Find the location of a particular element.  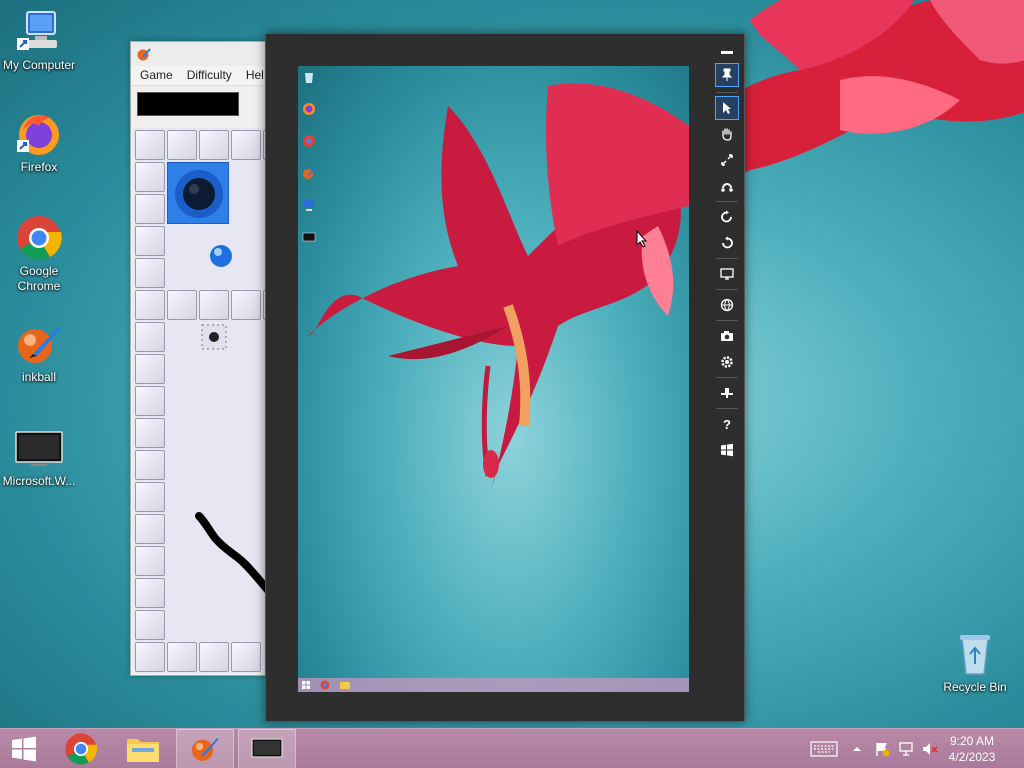

rotate-right-button is located at coordinates (727, 217).